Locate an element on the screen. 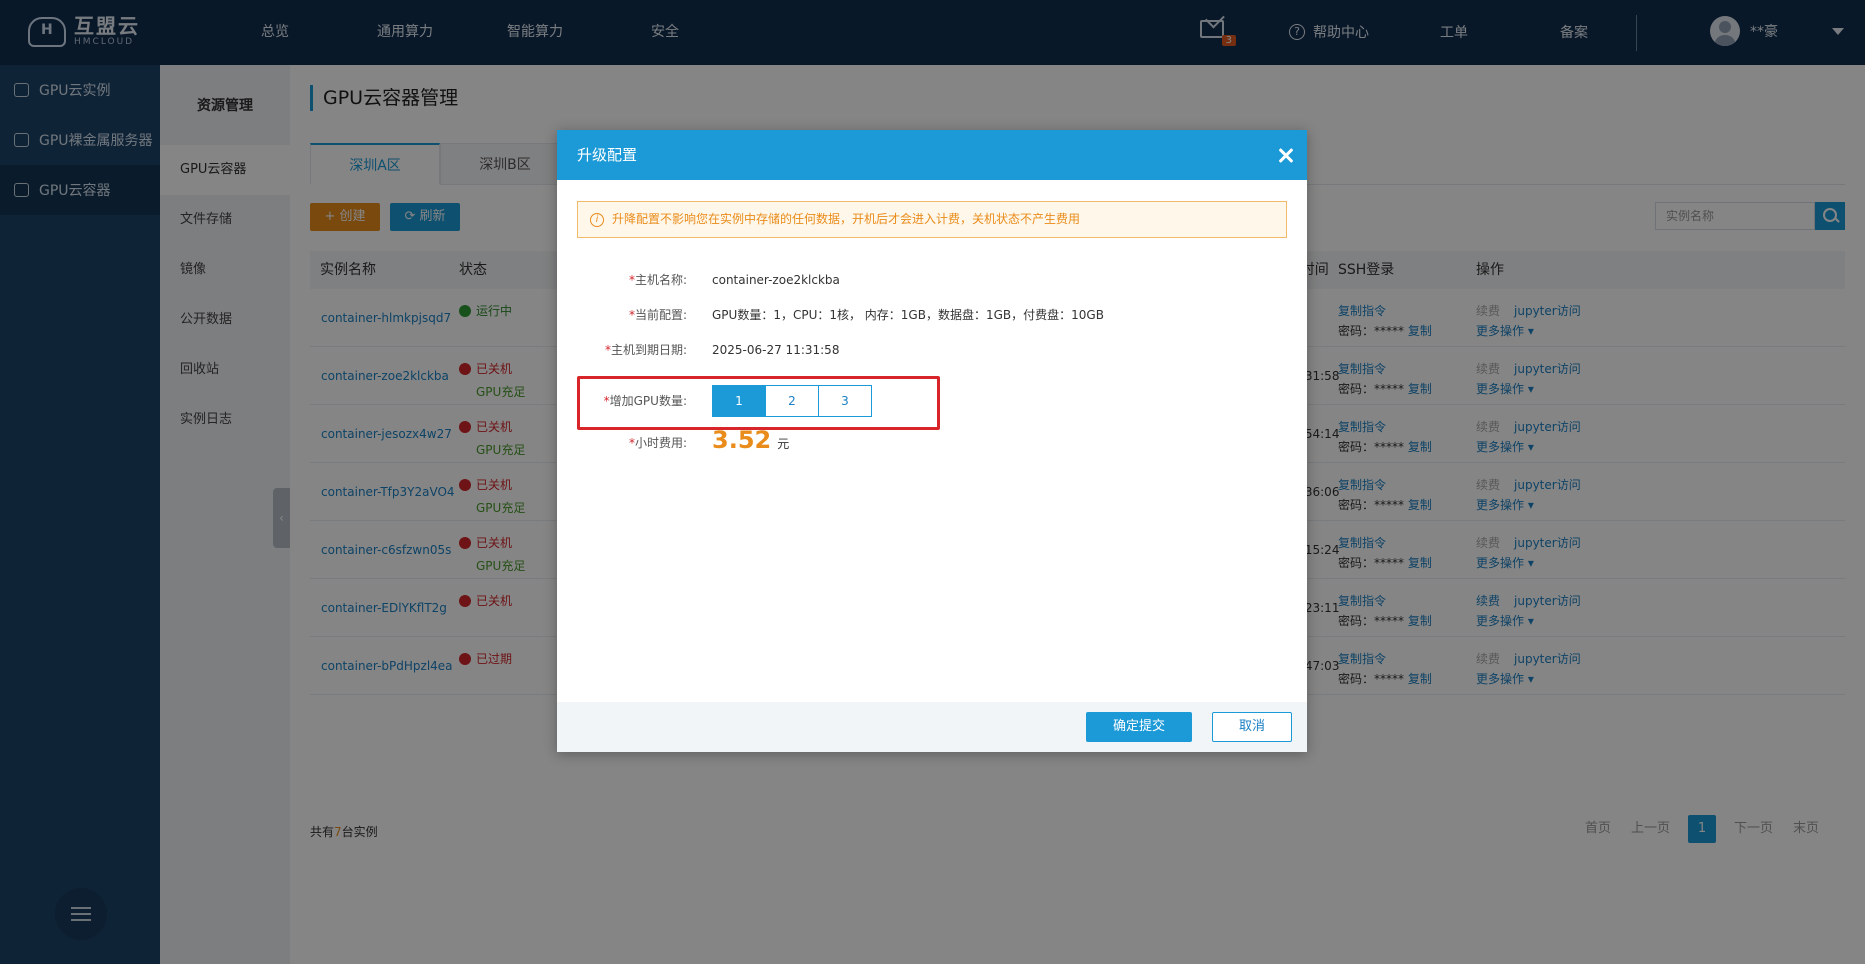 This screenshot has height=964, width=1865. dialog-footer: 确定提交 取消 is located at coordinates (932, 727).